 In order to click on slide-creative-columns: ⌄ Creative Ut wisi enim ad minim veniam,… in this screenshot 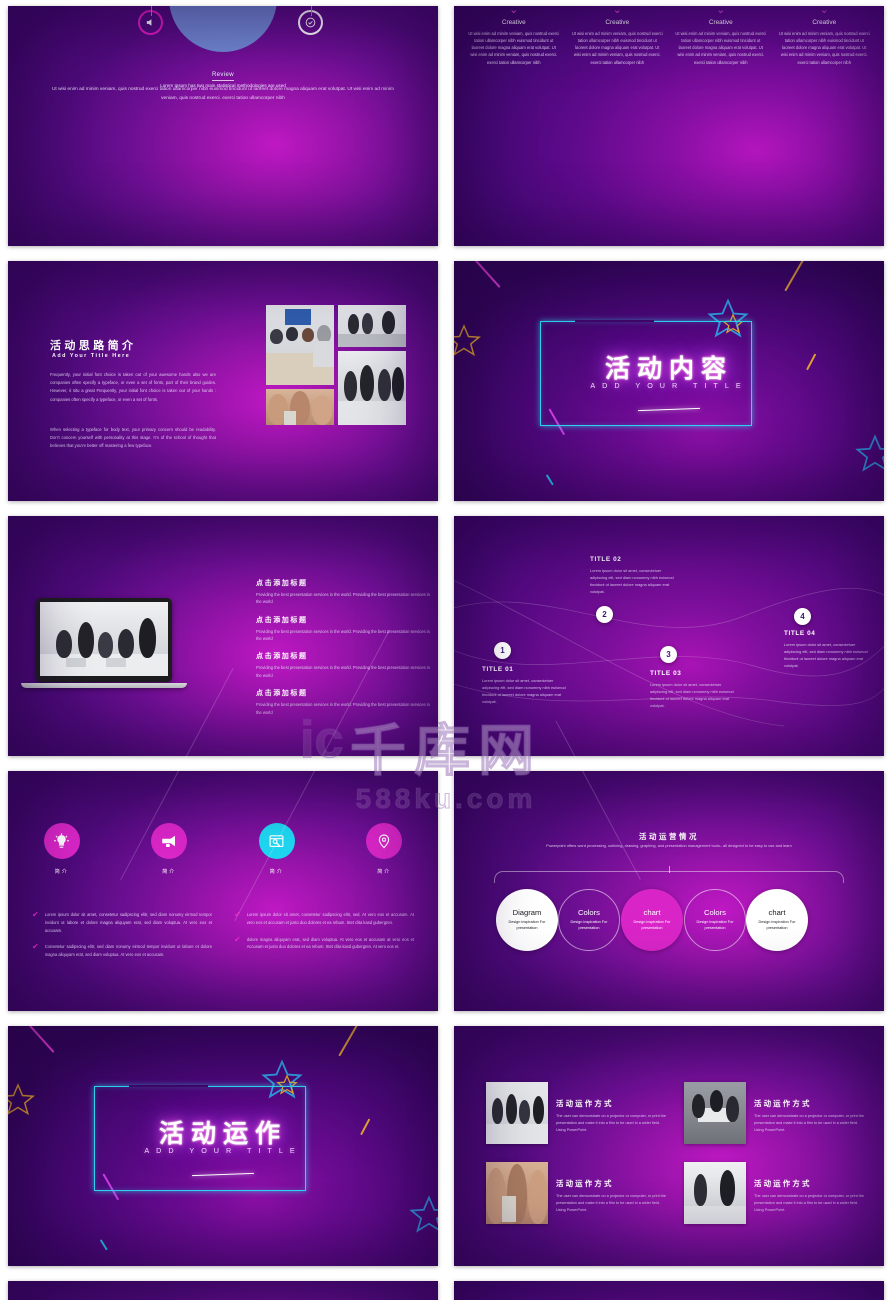, I will do `click(669, 126)`.